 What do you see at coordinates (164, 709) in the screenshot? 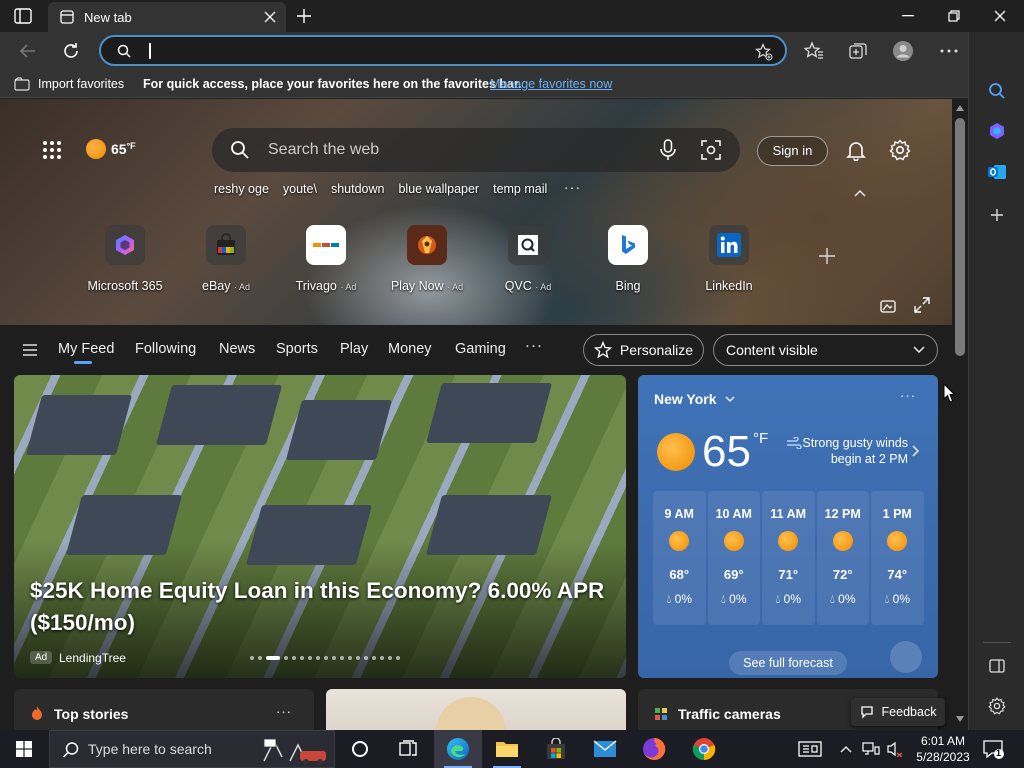
I see `top-stories-card: Top stories ···` at bounding box center [164, 709].